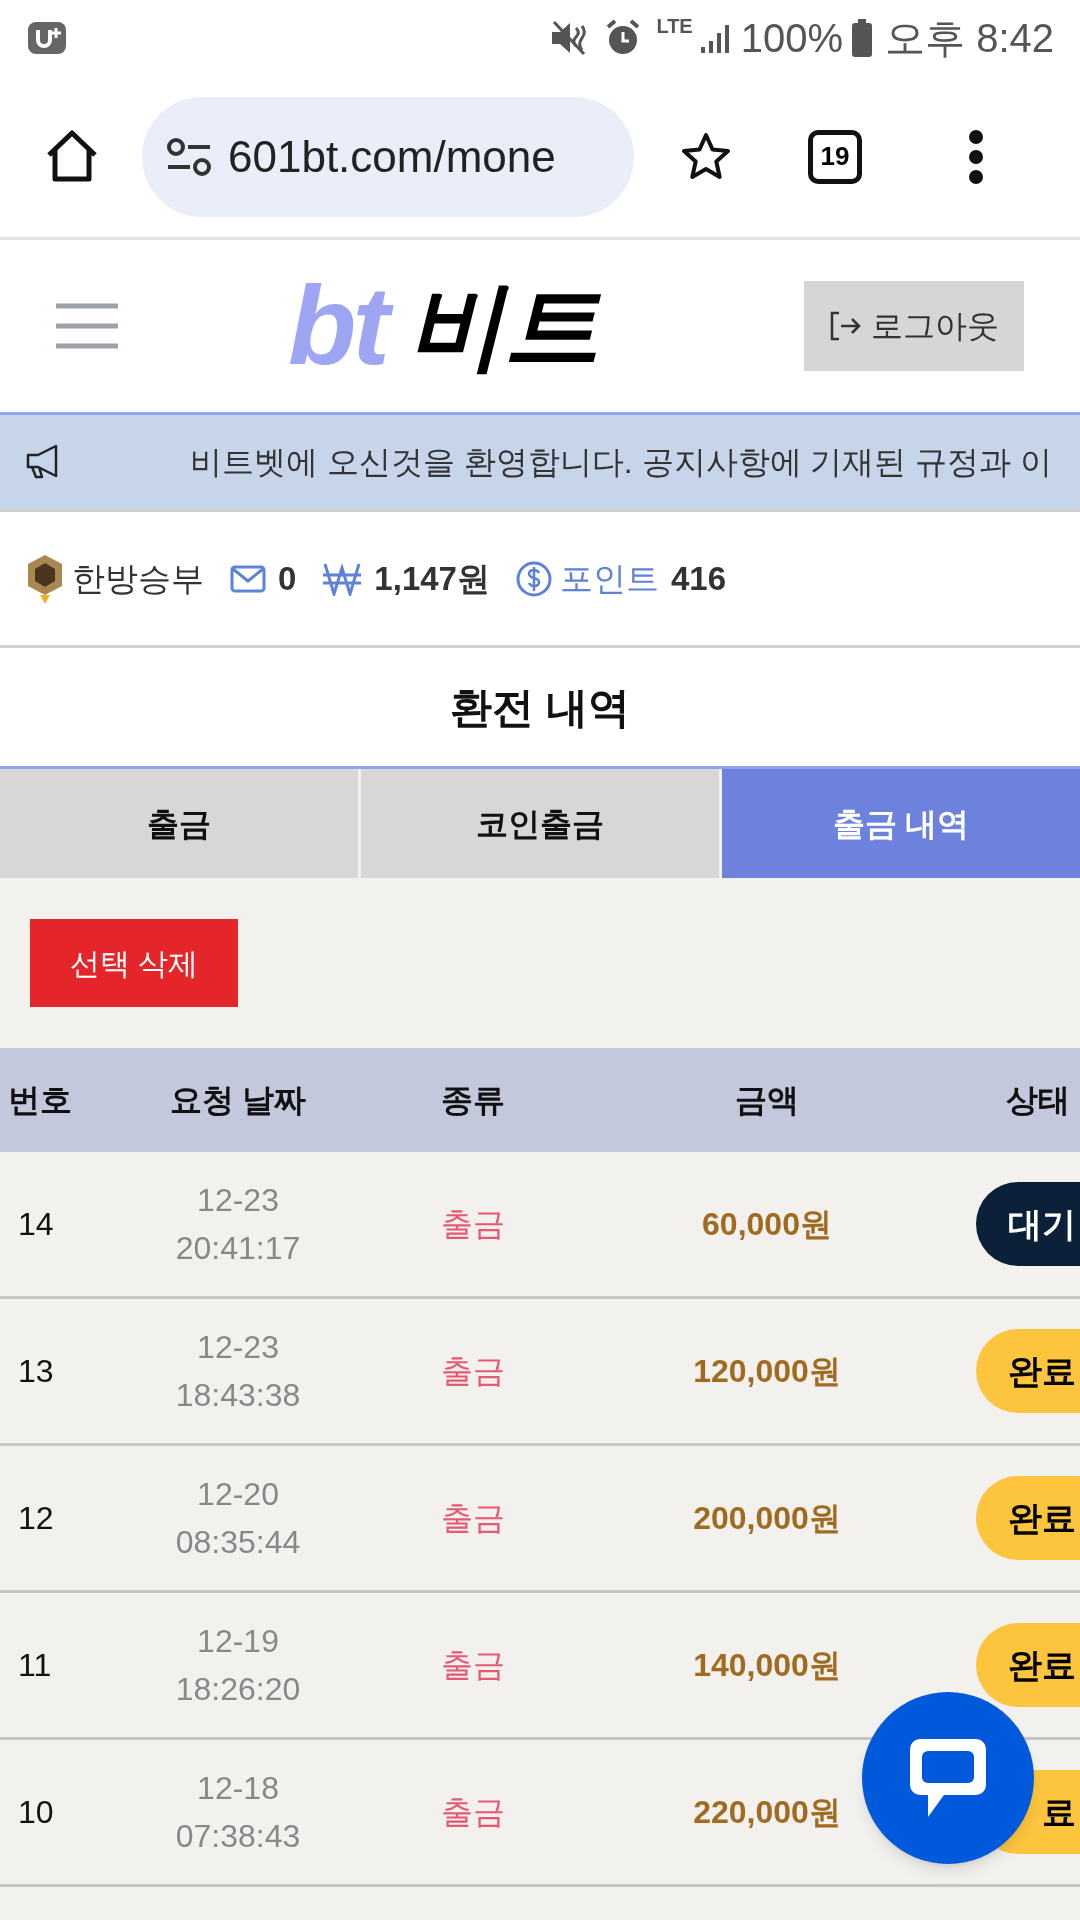 This screenshot has width=1080, height=1920. Describe the element at coordinates (901, 823) in the screenshot. I see `tab: 출금 내역` at that location.